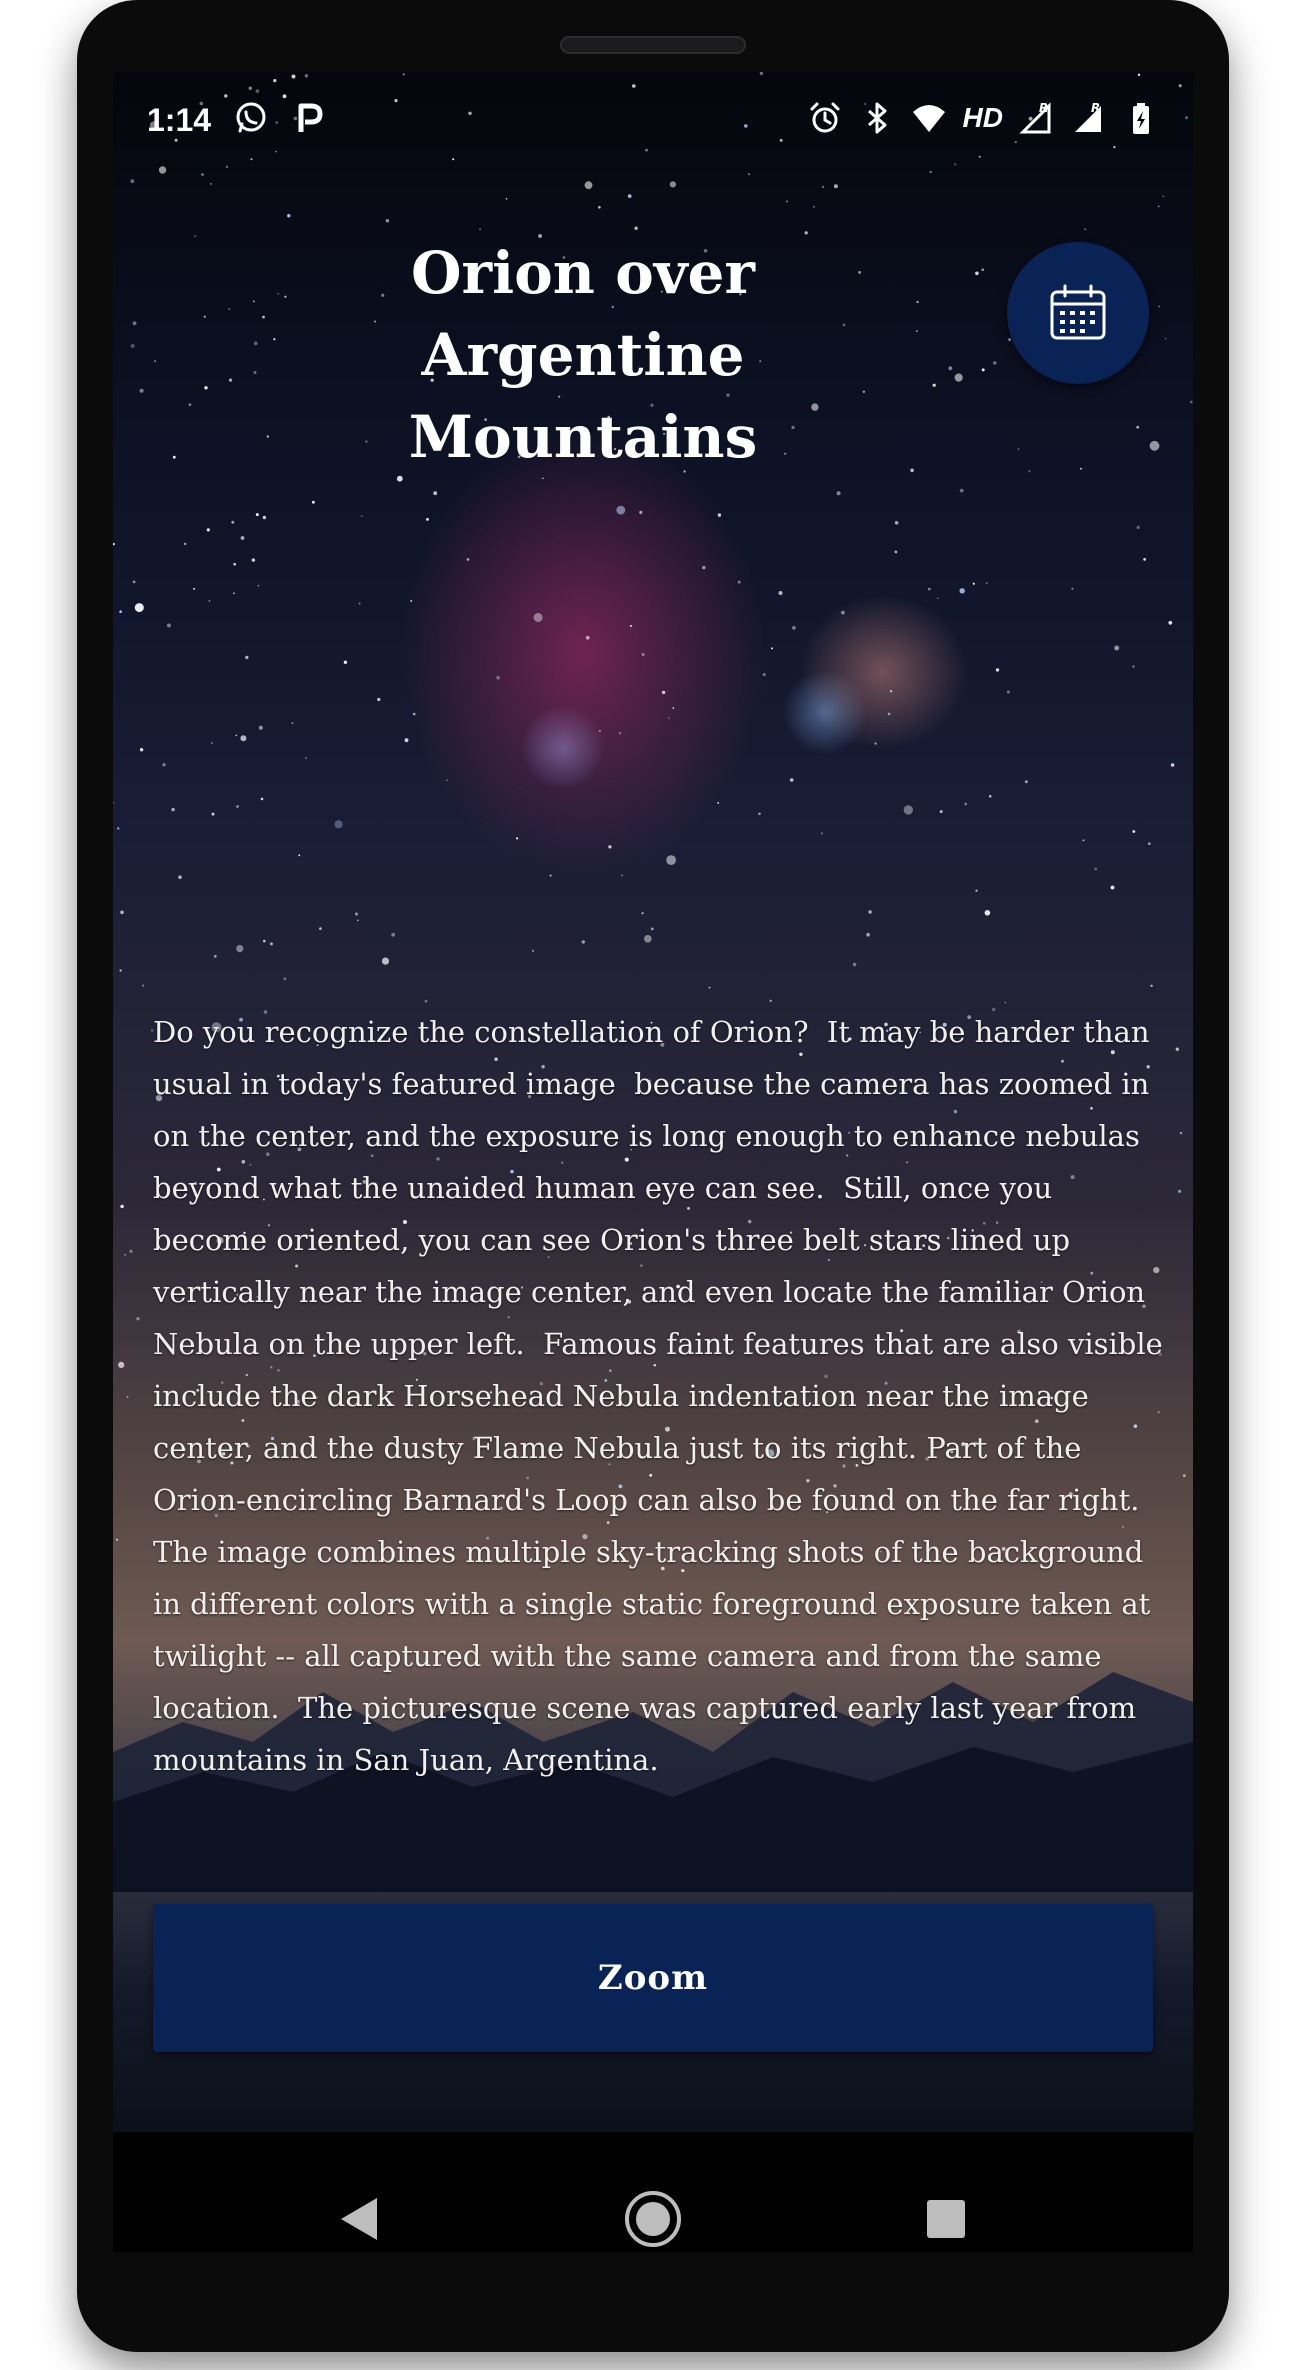 Image resolution: width=1305 pixels, height=2370 pixels. I want to click on status-right-icons: HD R R, so click(983, 118).